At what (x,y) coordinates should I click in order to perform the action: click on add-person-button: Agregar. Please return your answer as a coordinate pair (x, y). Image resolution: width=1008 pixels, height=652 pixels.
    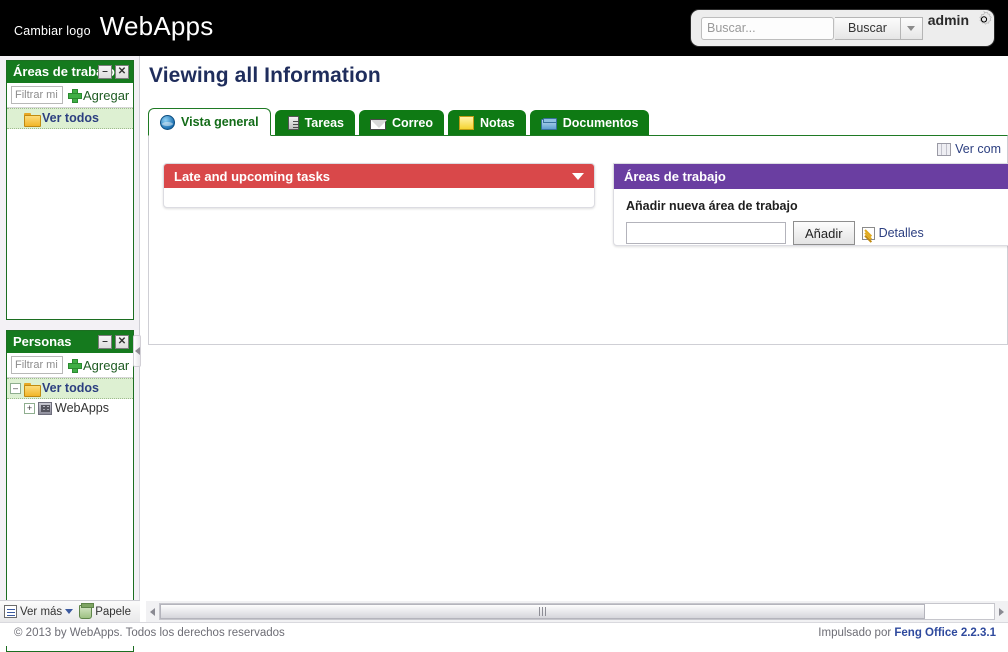
    Looking at the image, I should click on (98, 365).